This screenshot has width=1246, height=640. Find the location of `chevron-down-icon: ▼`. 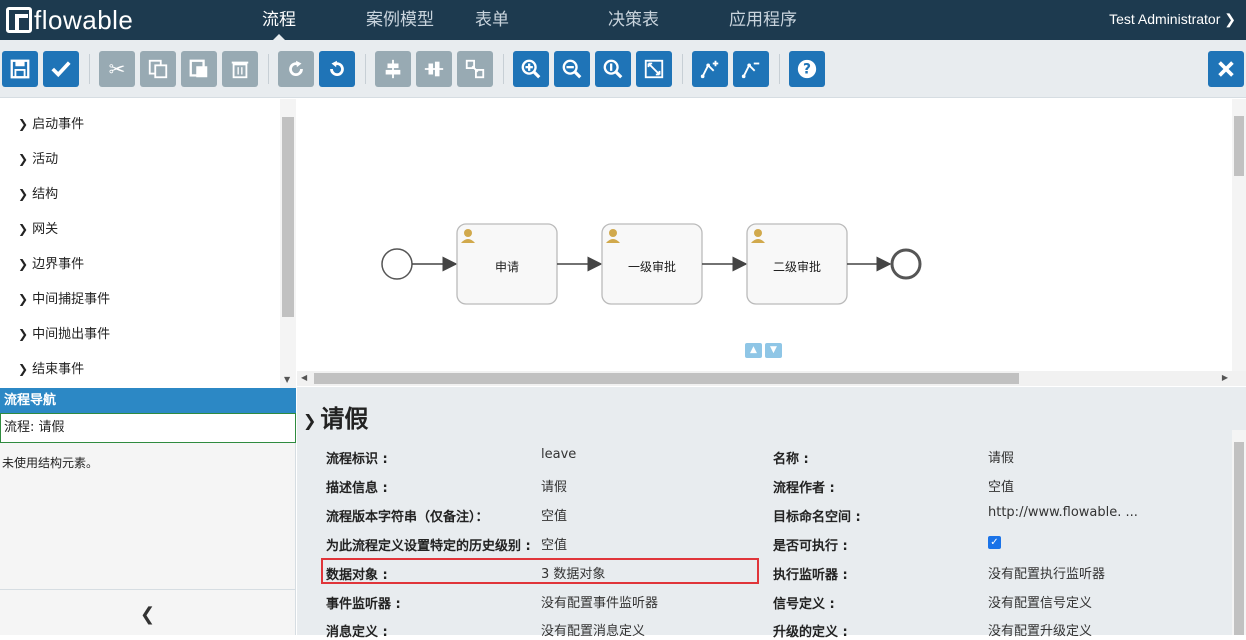

chevron-down-icon: ▼ is located at coordinates (773, 350).